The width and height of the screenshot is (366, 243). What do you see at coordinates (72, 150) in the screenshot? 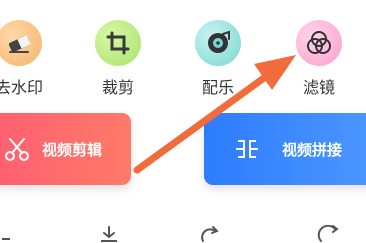
I see `video-edit-label: 视频剪辑` at bounding box center [72, 150].